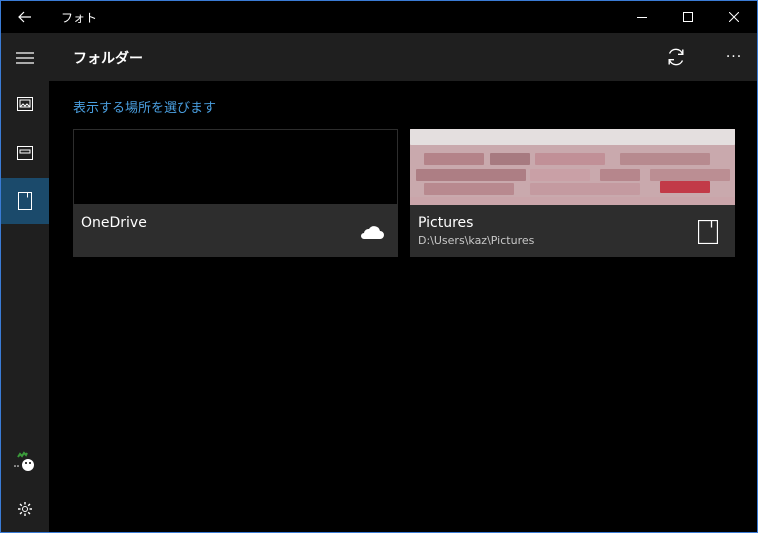  What do you see at coordinates (403, 57) in the screenshot?
I see `page-header: フォルダー ···` at bounding box center [403, 57].